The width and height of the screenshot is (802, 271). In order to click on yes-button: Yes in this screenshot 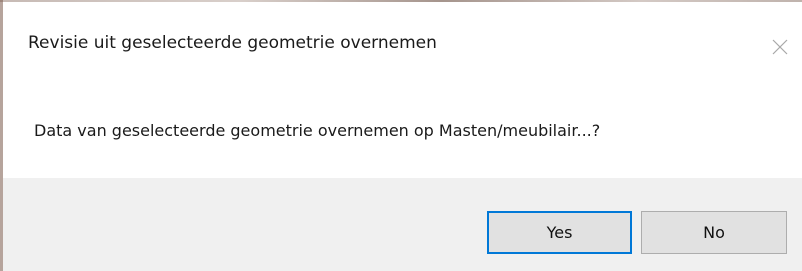, I will do `click(559, 232)`.